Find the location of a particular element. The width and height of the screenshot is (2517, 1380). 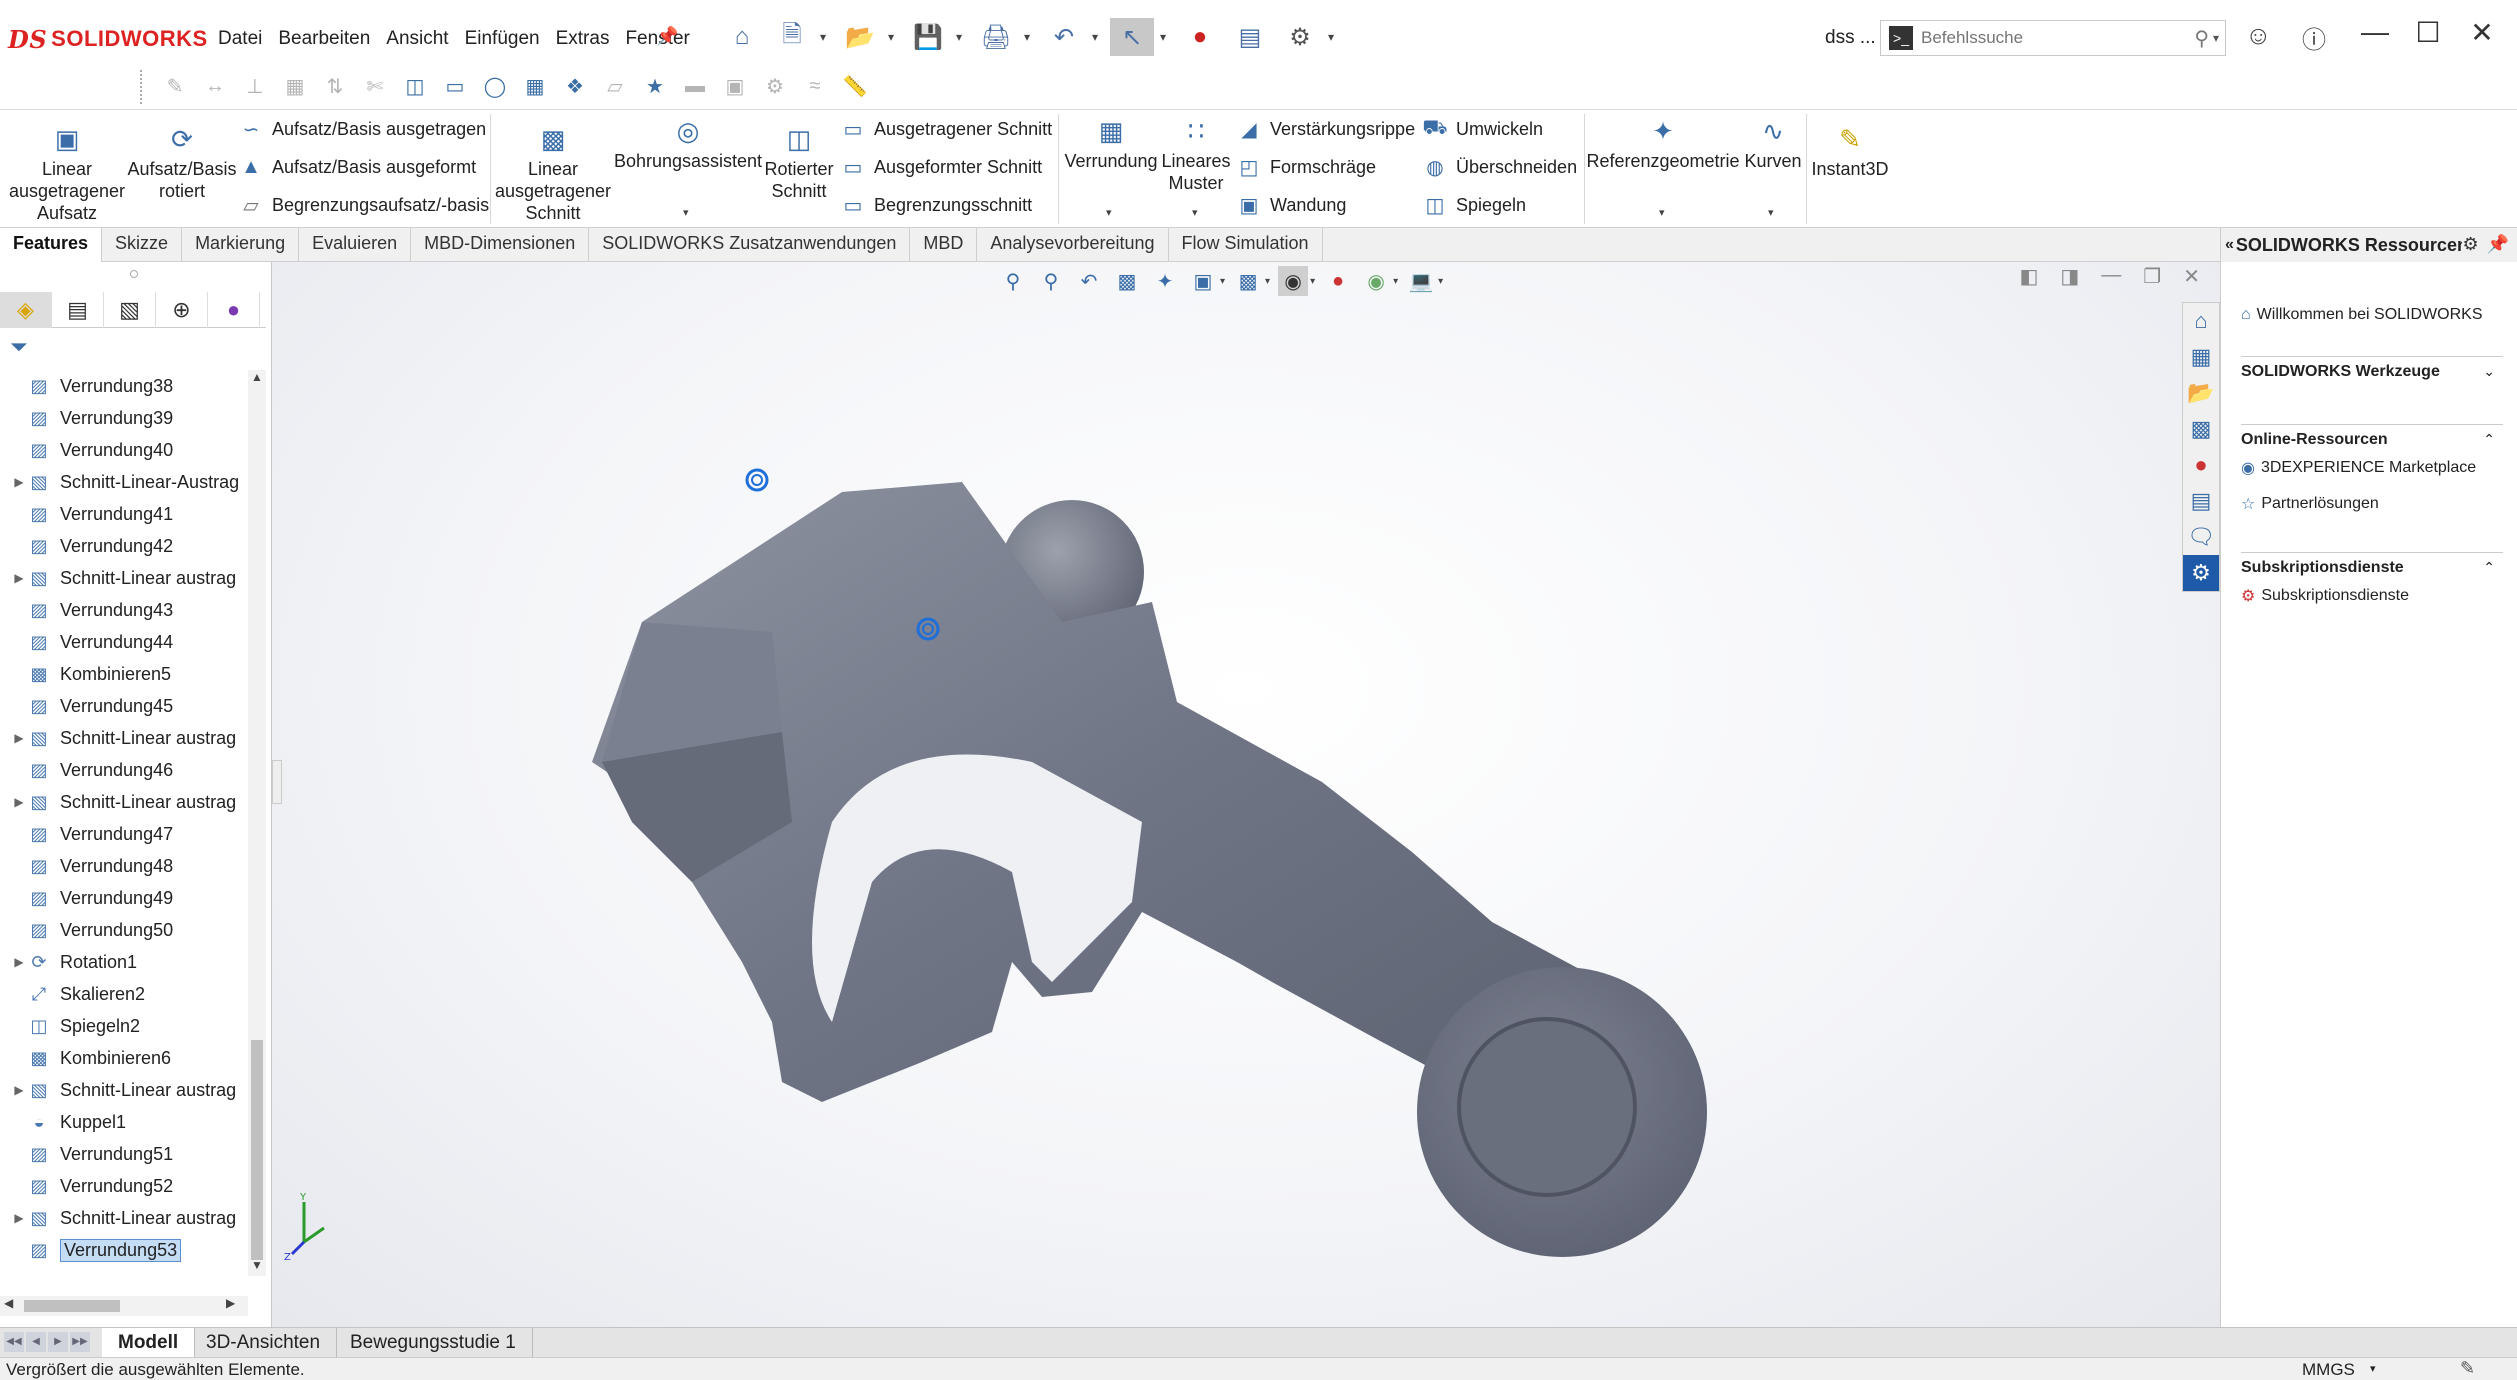

design-library-icon: ▦ is located at coordinates (2201, 357).